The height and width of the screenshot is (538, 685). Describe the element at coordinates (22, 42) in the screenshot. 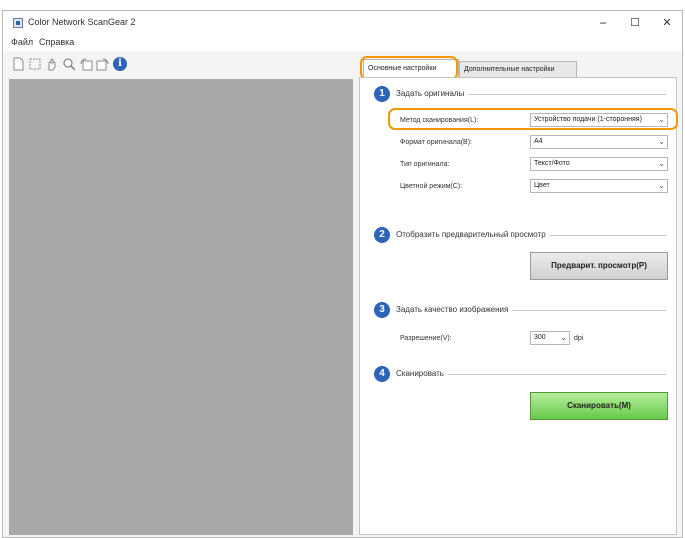

I see `menu-file: Файл` at that location.